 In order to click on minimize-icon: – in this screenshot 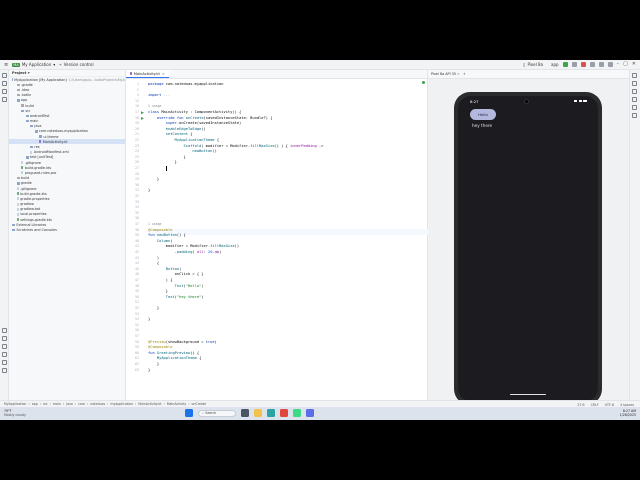, I will do `click(618, 64)`.